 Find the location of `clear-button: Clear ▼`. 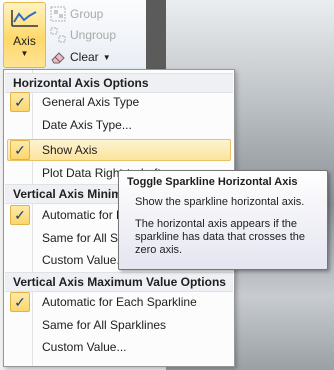

clear-button: Clear ▼ is located at coordinates (80, 57).